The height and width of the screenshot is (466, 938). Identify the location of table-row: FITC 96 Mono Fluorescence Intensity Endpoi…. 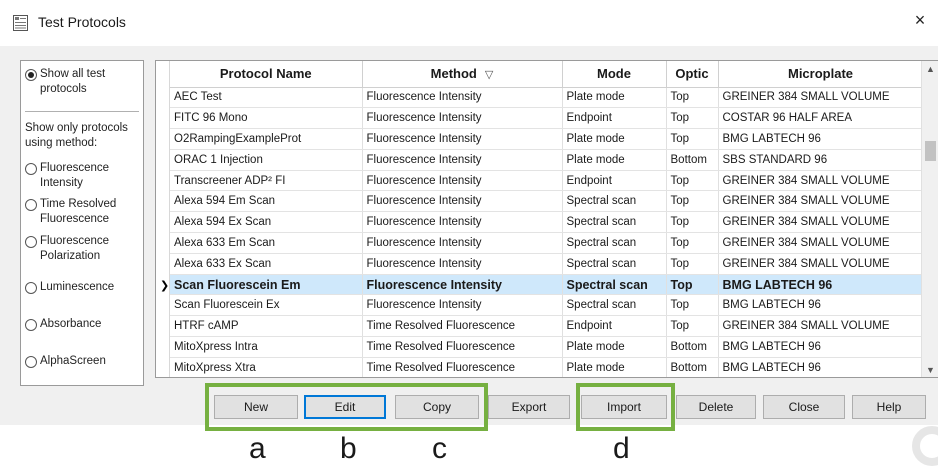
(547, 118).